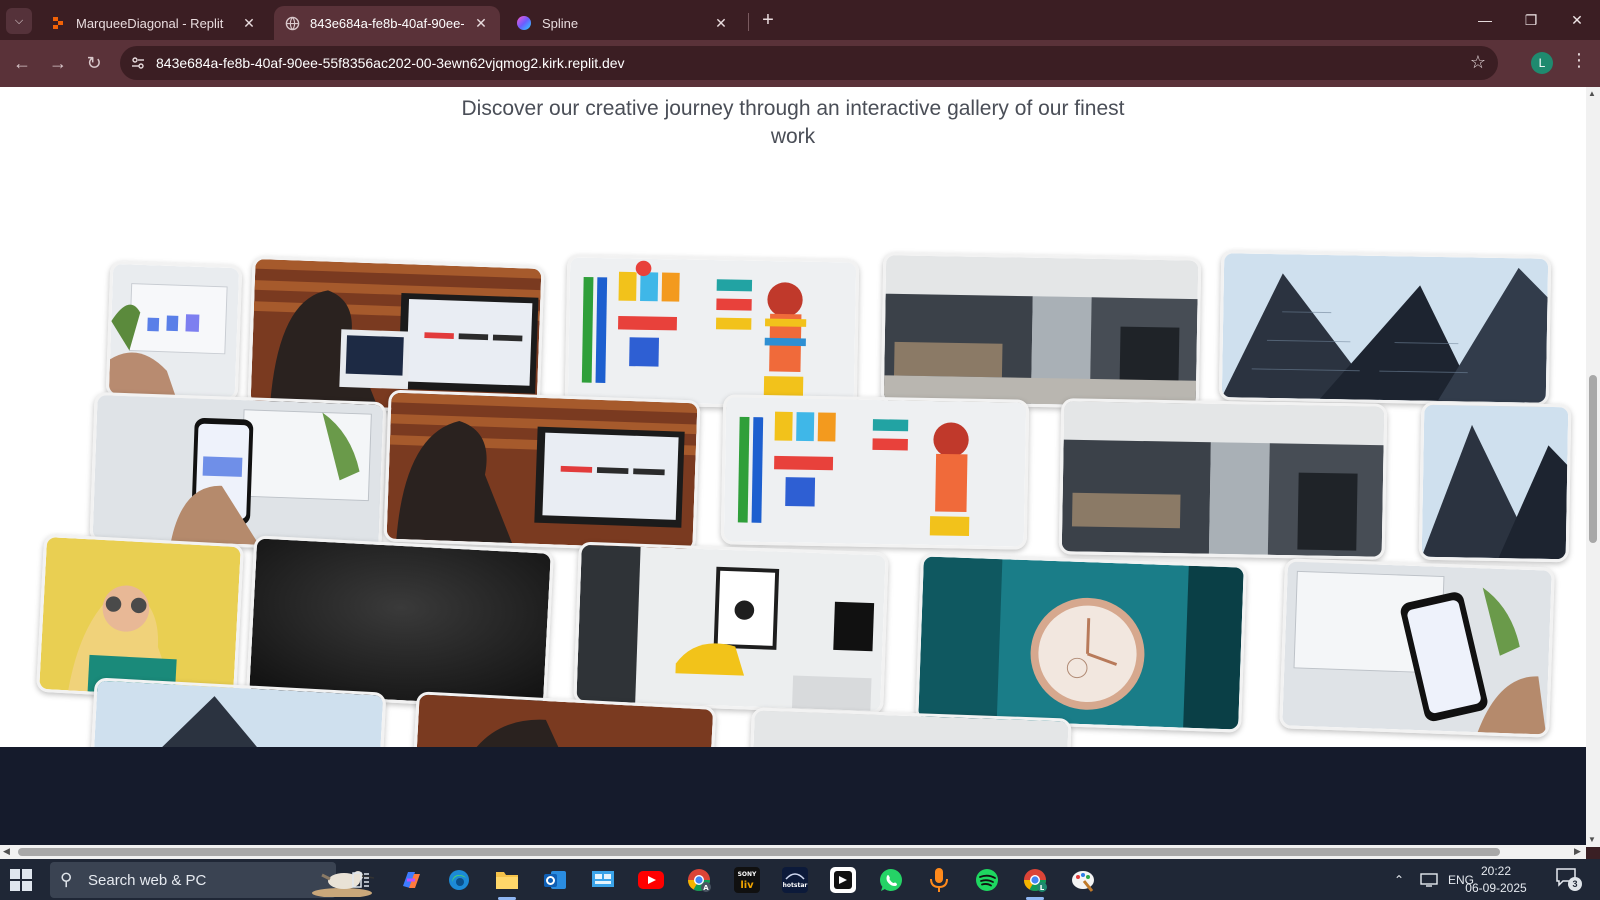 This screenshot has width=1600, height=900. I want to click on gallery-image-skyscrapers, so click(1385, 328).